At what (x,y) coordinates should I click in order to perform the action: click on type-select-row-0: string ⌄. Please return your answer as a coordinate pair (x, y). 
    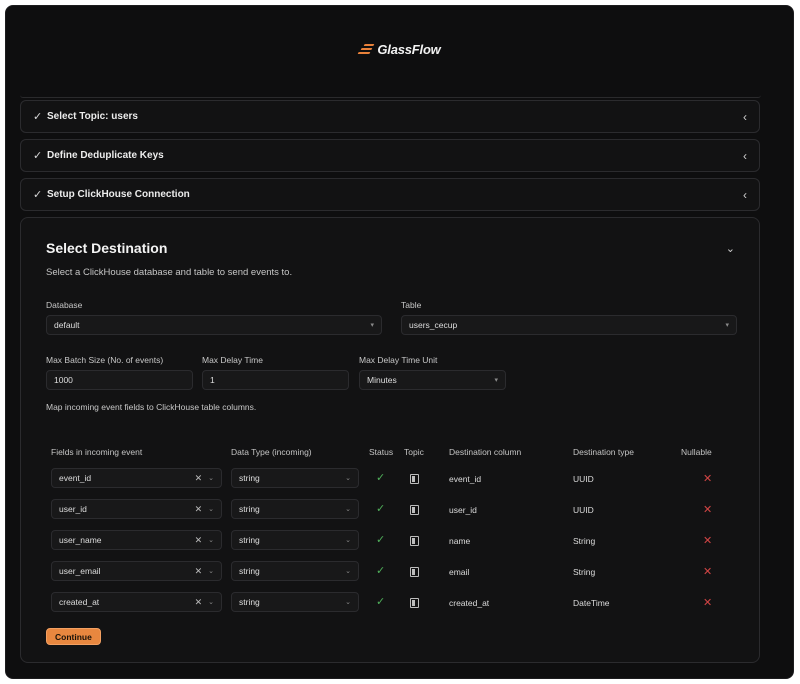
    Looking at the image, I should click on (295, 478).